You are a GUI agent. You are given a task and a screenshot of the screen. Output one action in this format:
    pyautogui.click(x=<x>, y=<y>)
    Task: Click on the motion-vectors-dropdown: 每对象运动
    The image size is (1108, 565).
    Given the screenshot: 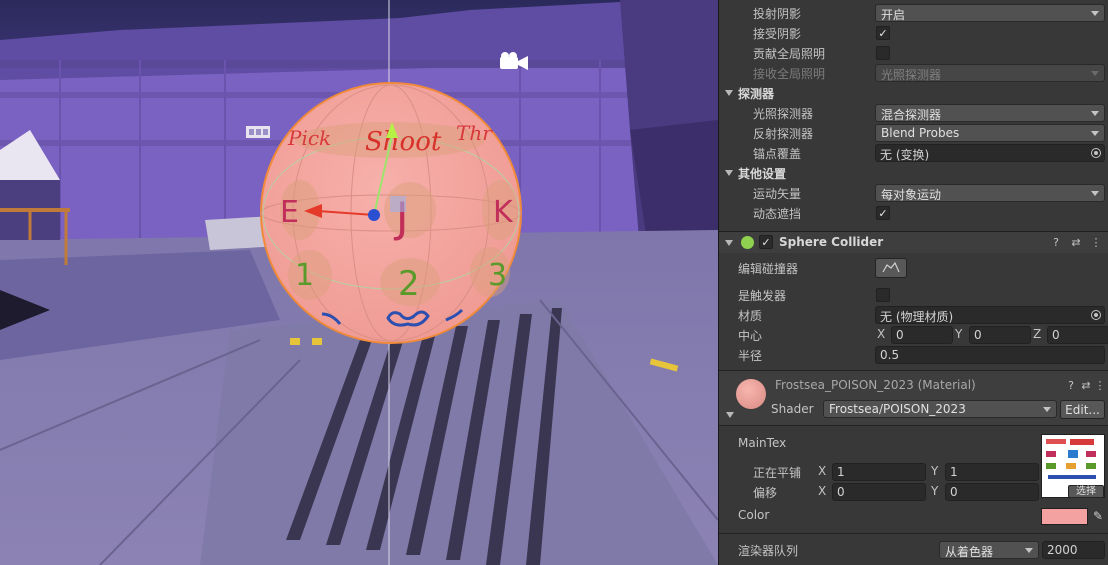 What is the action you would take?
    pyautogui.click(x=990, y=193)
    